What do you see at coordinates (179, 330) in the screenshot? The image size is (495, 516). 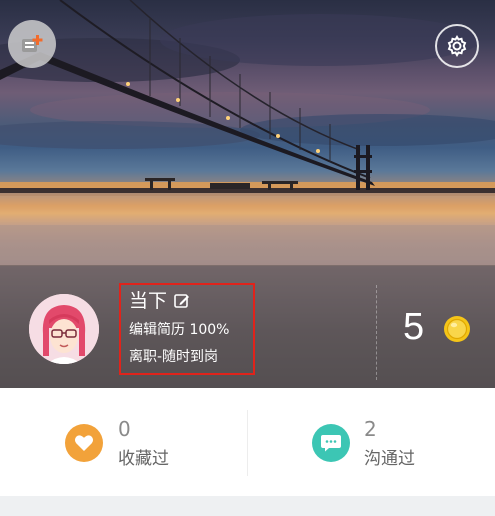 I see `resume-completion-text: 编辑简历 100%` at bounding box center [179, 330].